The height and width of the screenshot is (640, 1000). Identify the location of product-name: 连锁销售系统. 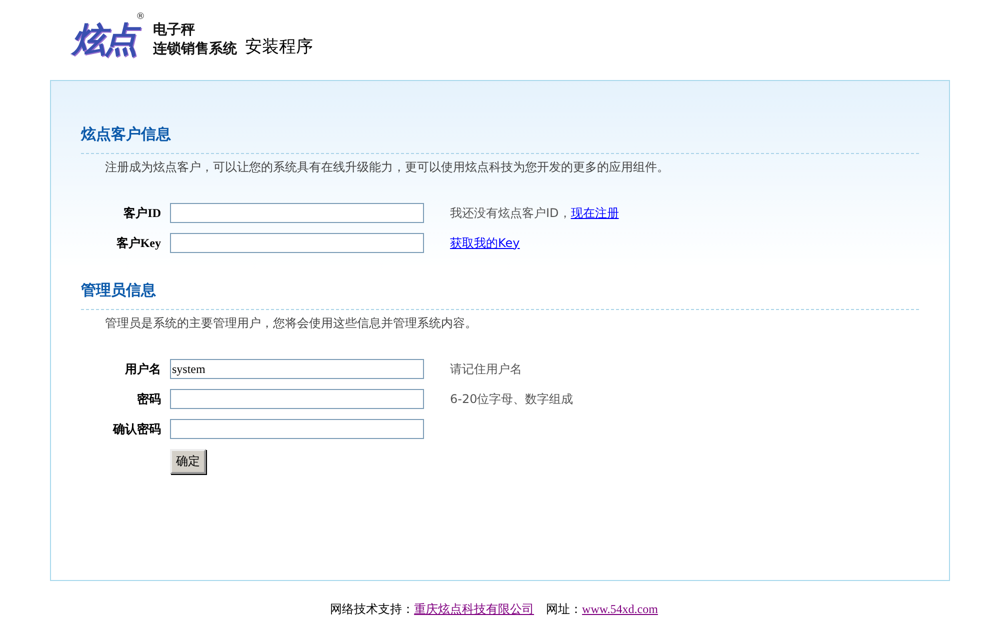
(195, 49).